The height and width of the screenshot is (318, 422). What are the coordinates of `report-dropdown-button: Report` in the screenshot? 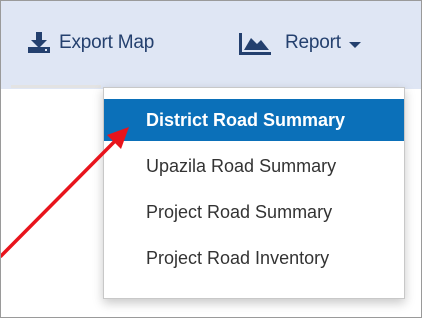 It's located at (300, 43).